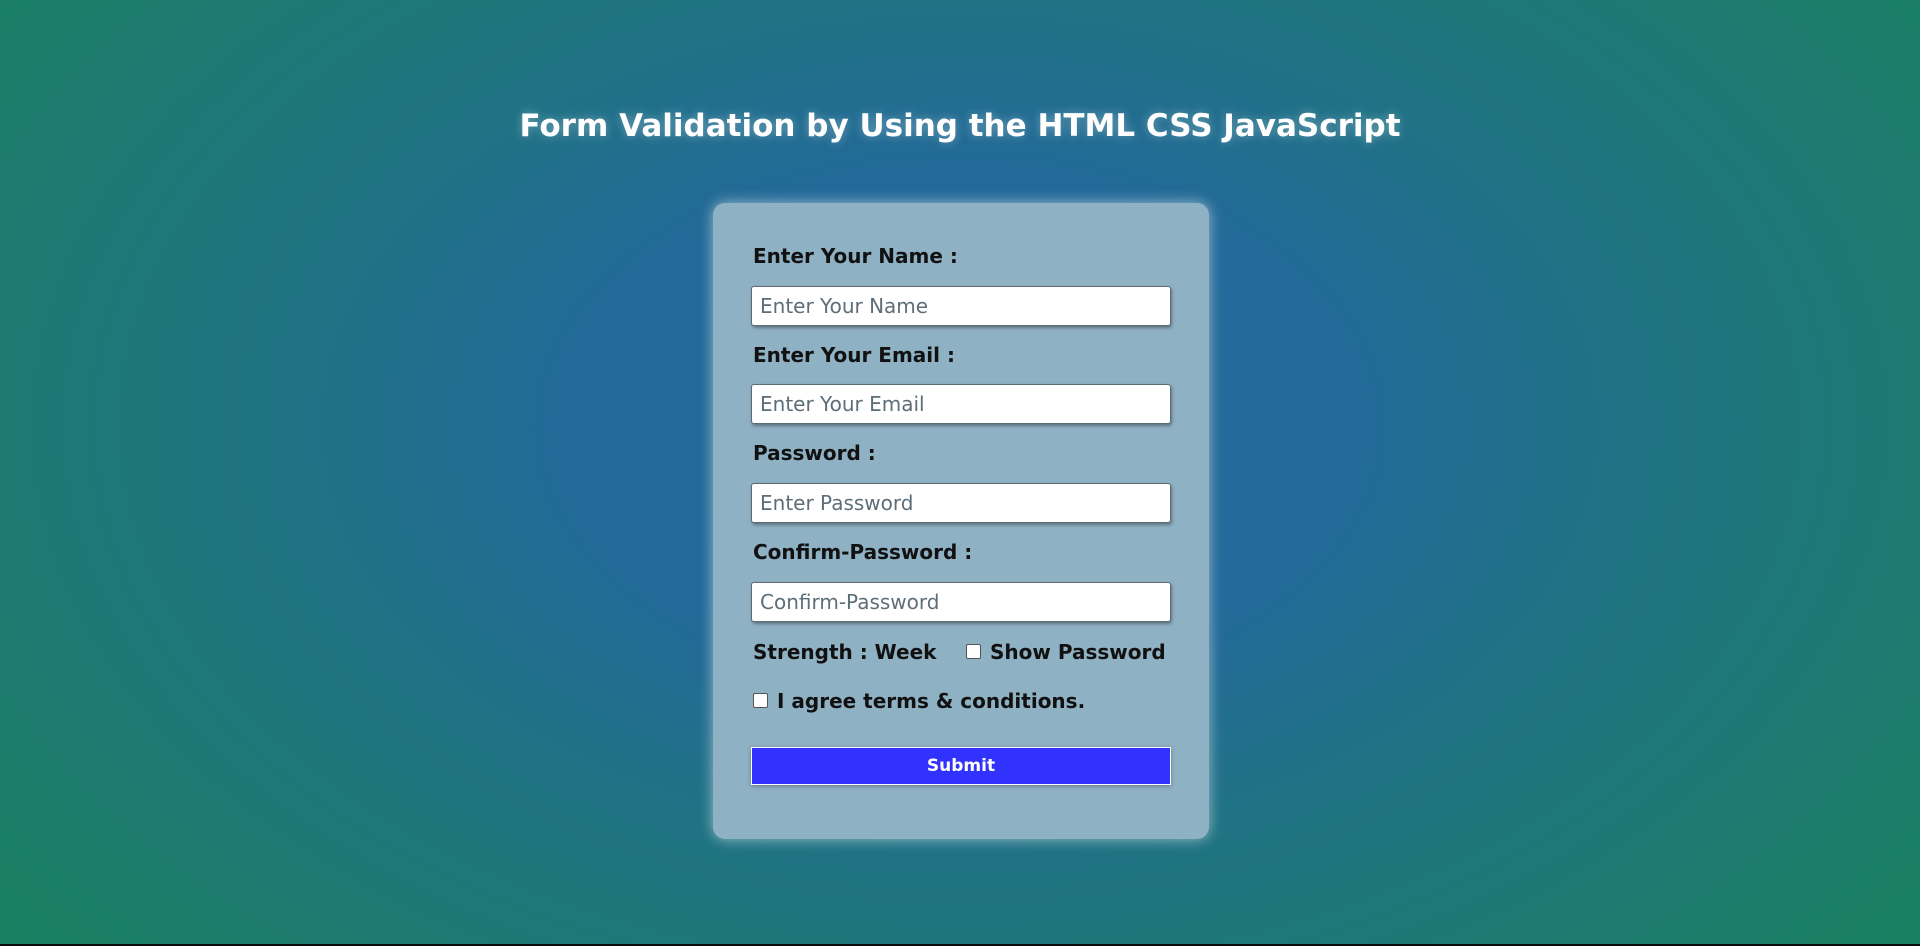  Describe the element at coordinates (961, 404) in the screenshot. I see `email-input` at that location.